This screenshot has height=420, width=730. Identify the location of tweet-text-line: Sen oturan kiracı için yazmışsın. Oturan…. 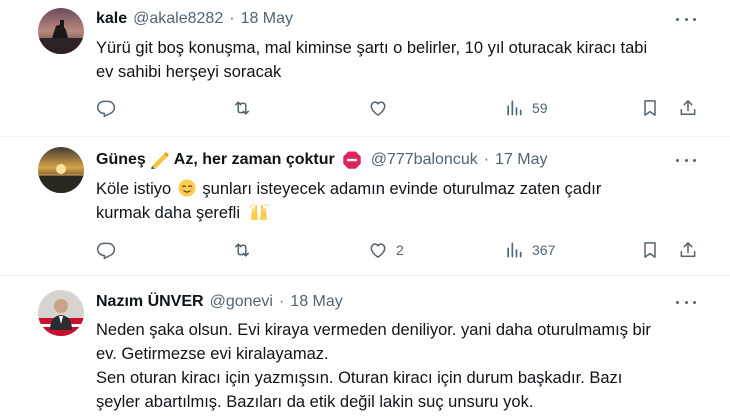
(359, 378).